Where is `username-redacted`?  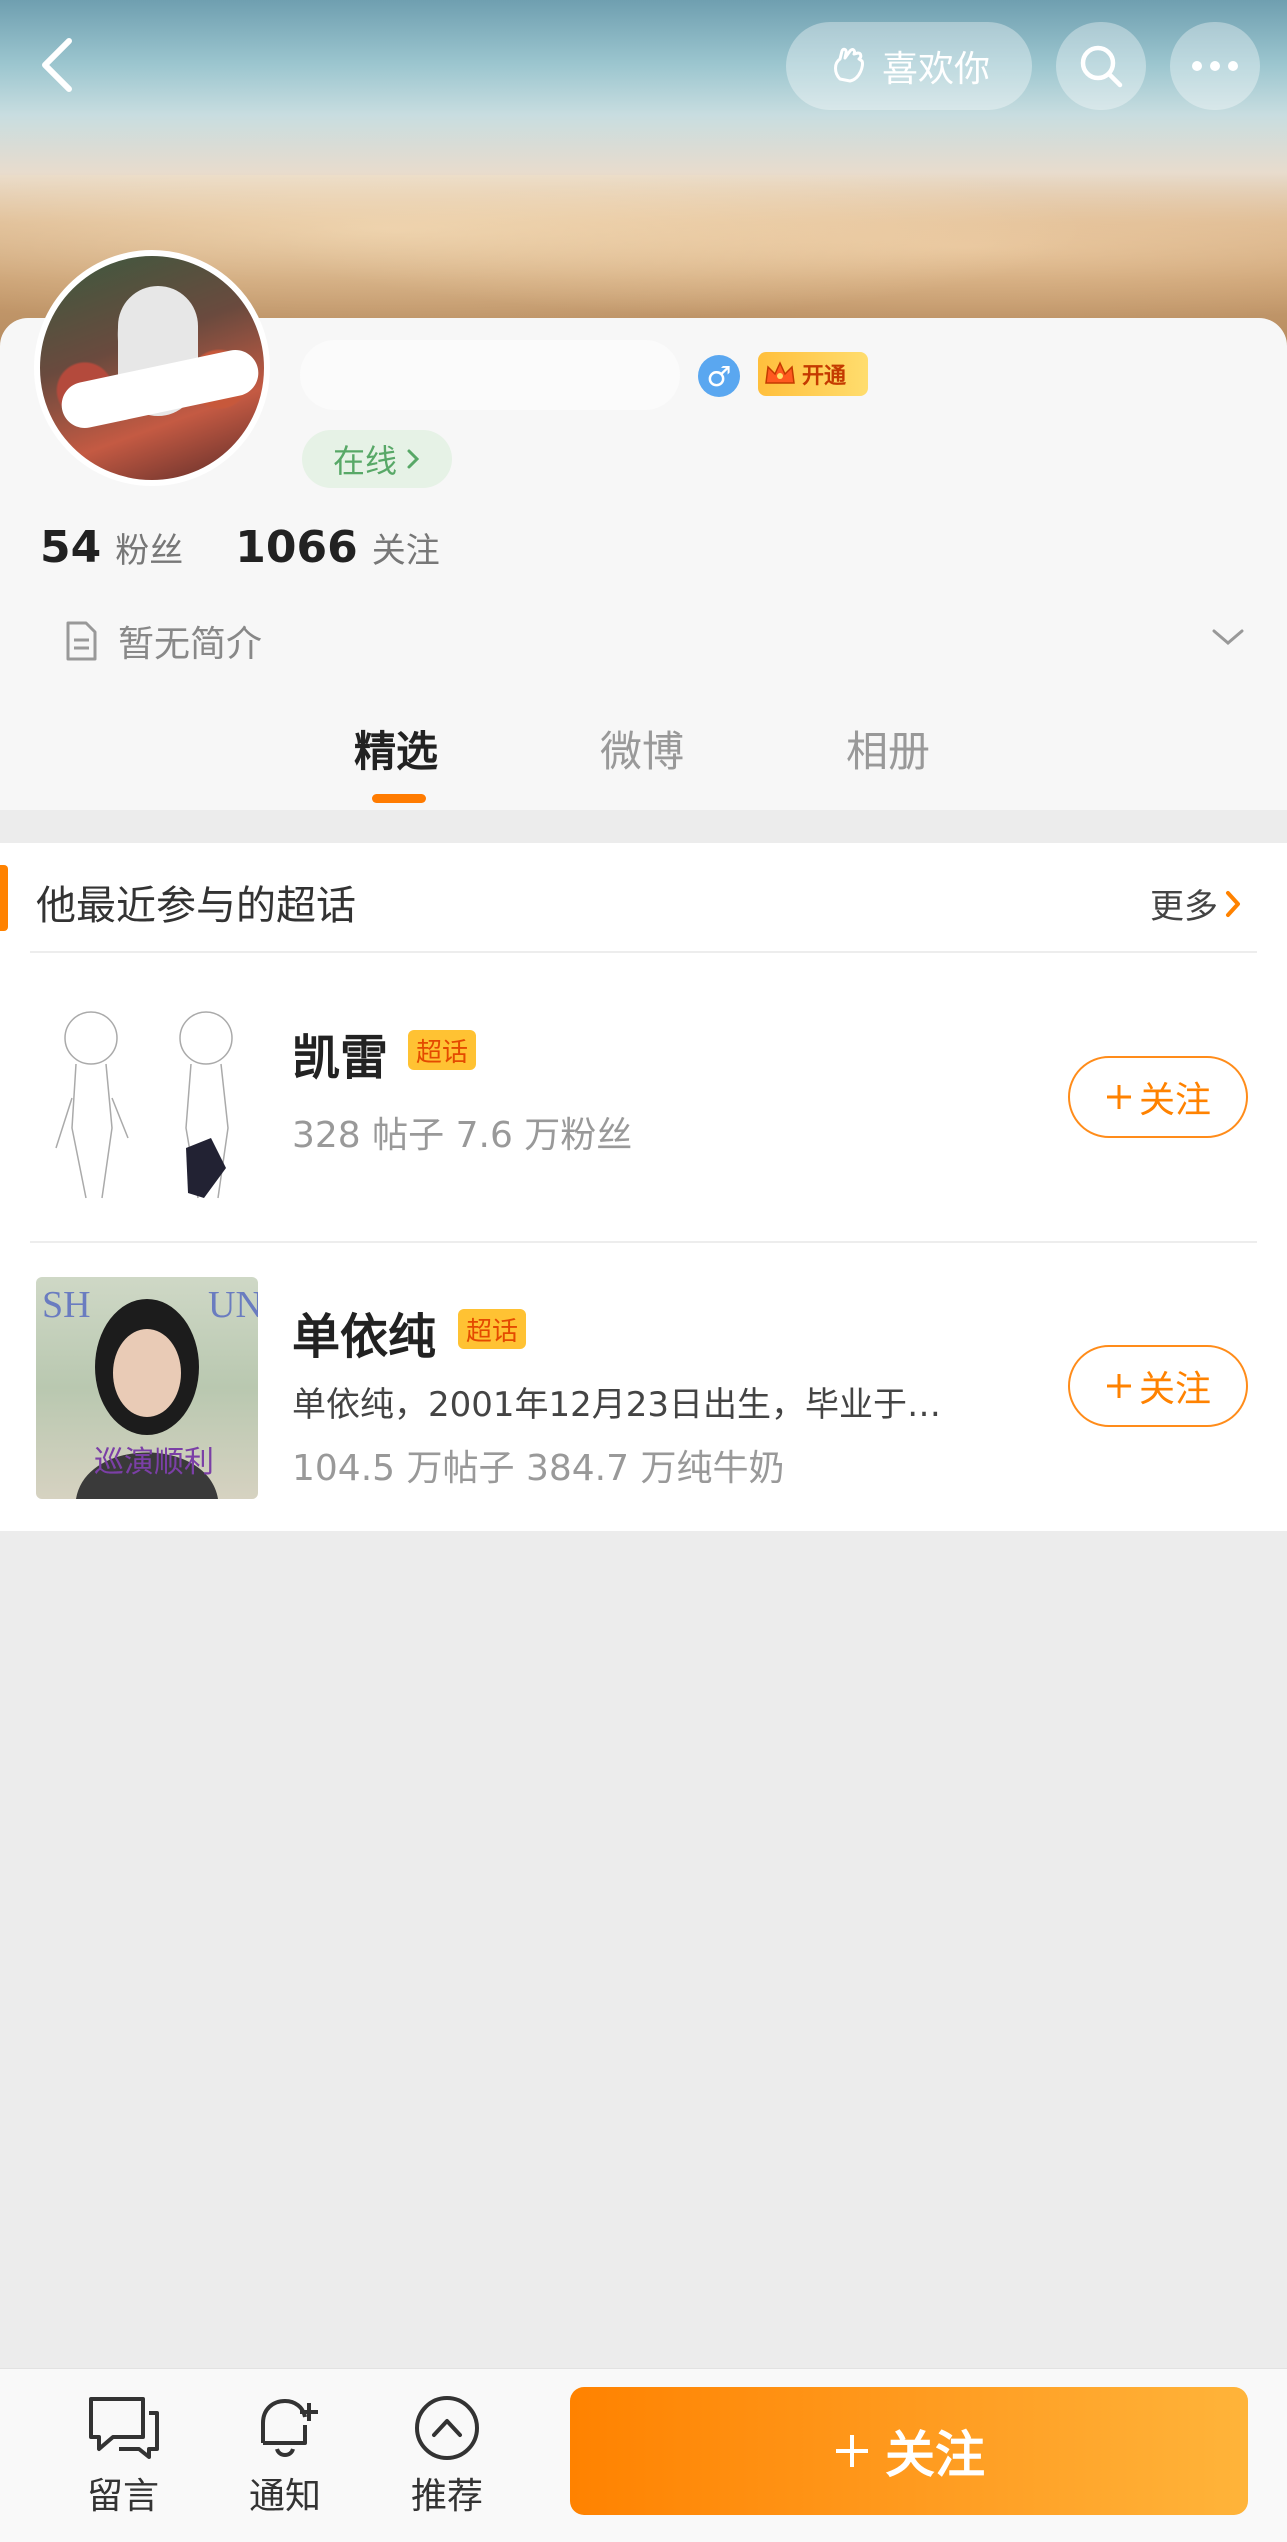 username-redacted is located at coordinates (490, 375).